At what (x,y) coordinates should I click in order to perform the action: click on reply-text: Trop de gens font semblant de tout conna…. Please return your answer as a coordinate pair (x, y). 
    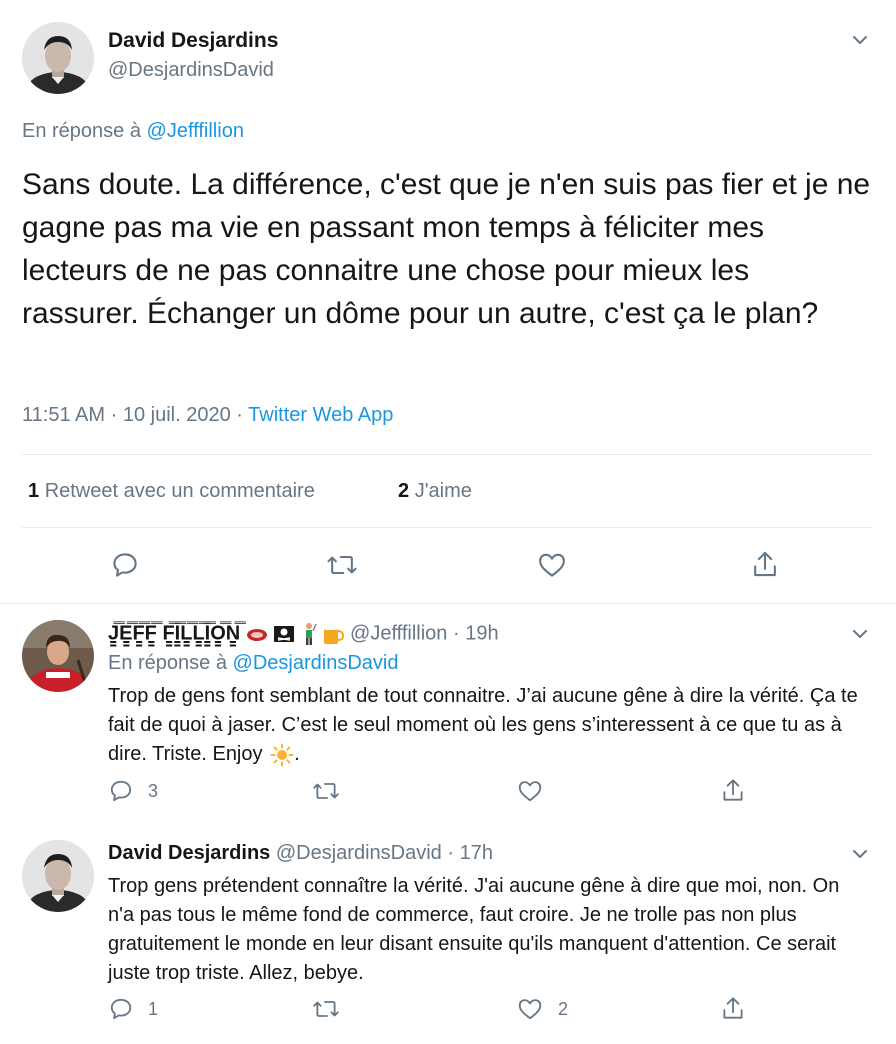
    Looking at the image, I should click on (488, 725).